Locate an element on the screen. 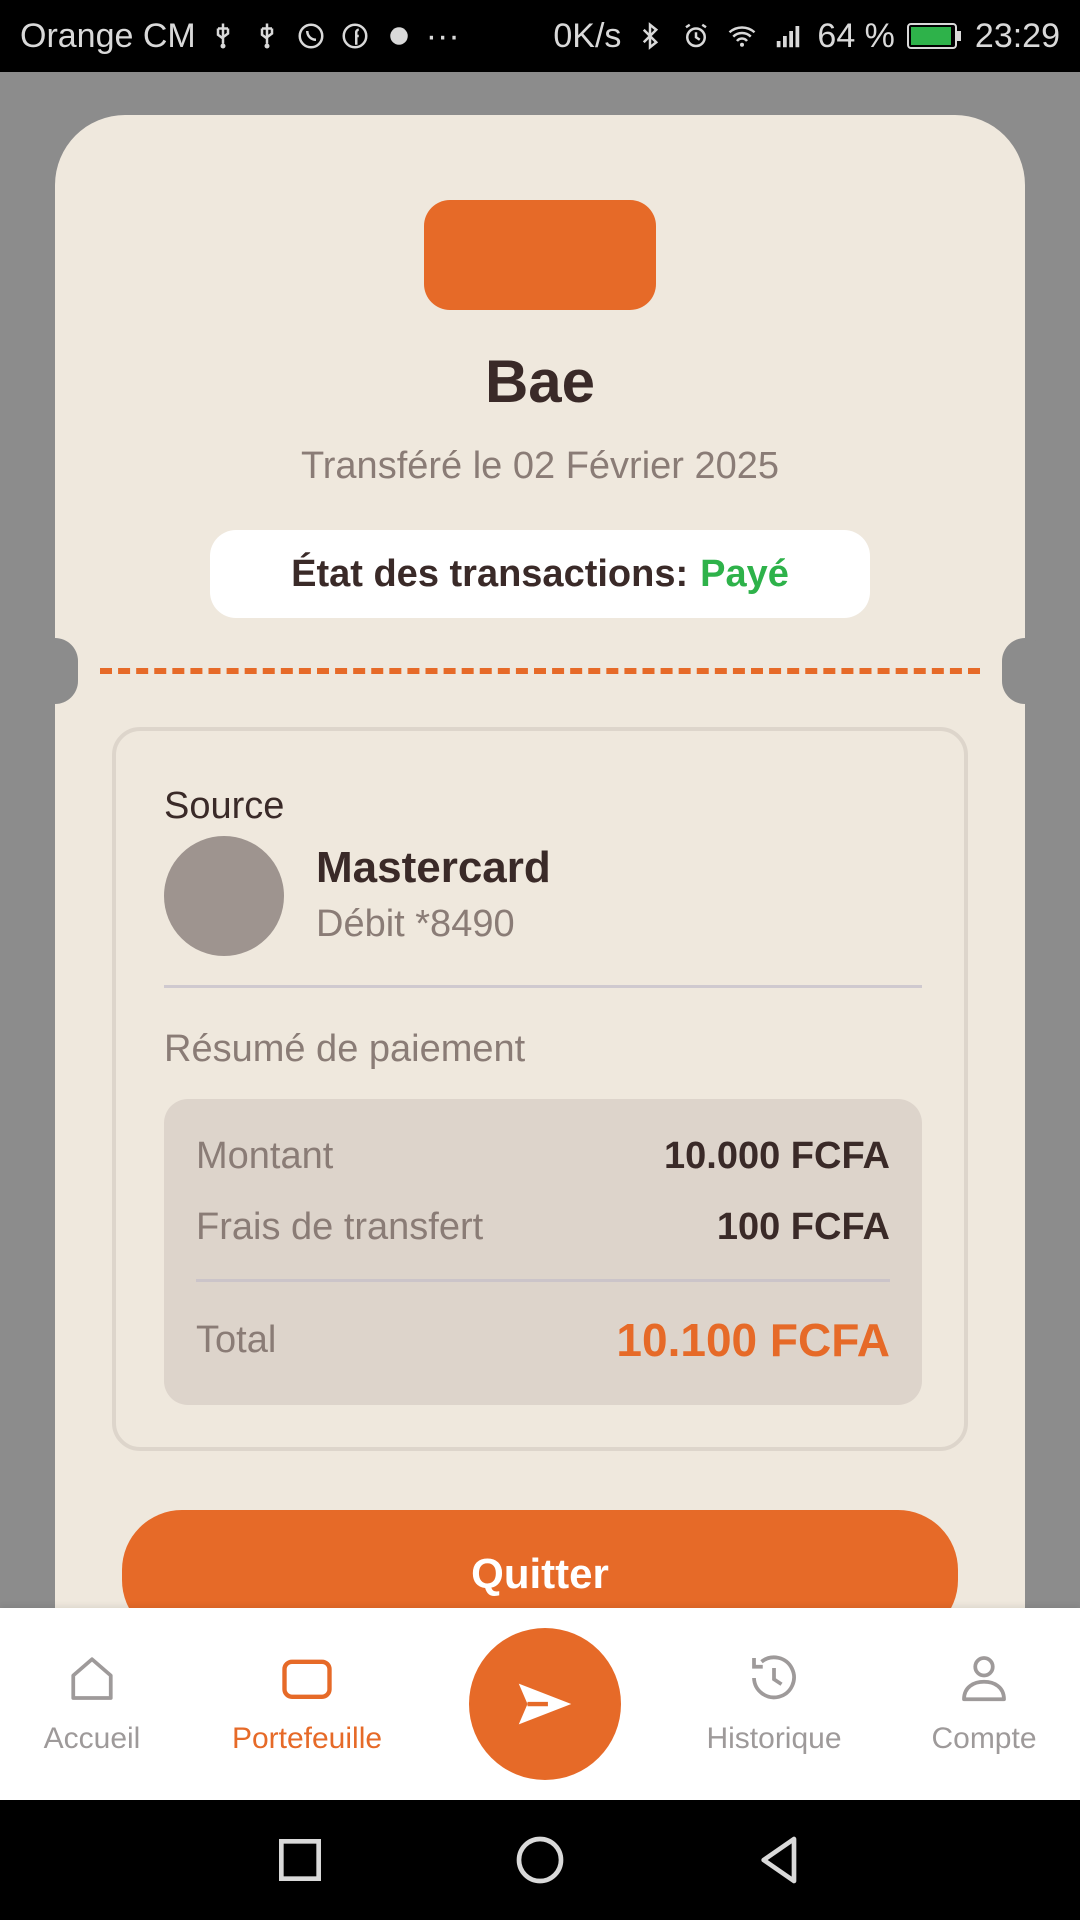 The height and width of the screenshot is (1920, 1080). ticket-notch-left is located at coordinates (55, 671).